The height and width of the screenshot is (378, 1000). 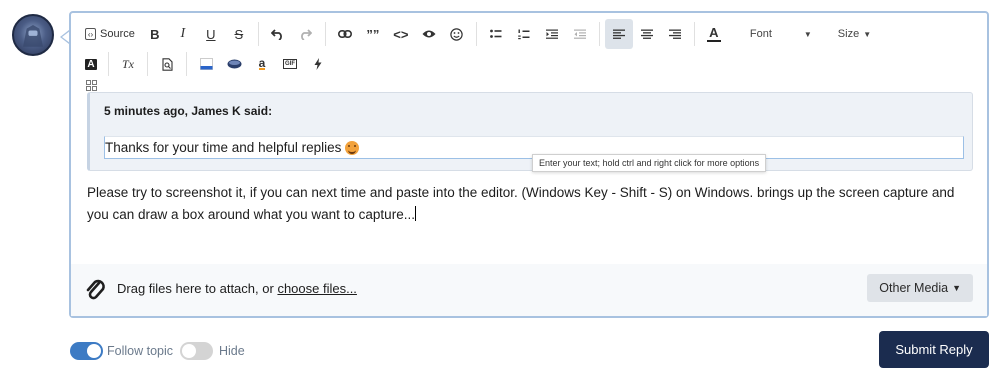 I want to click on follow-topic-label: Follow topic, so click(x=140, y=351).